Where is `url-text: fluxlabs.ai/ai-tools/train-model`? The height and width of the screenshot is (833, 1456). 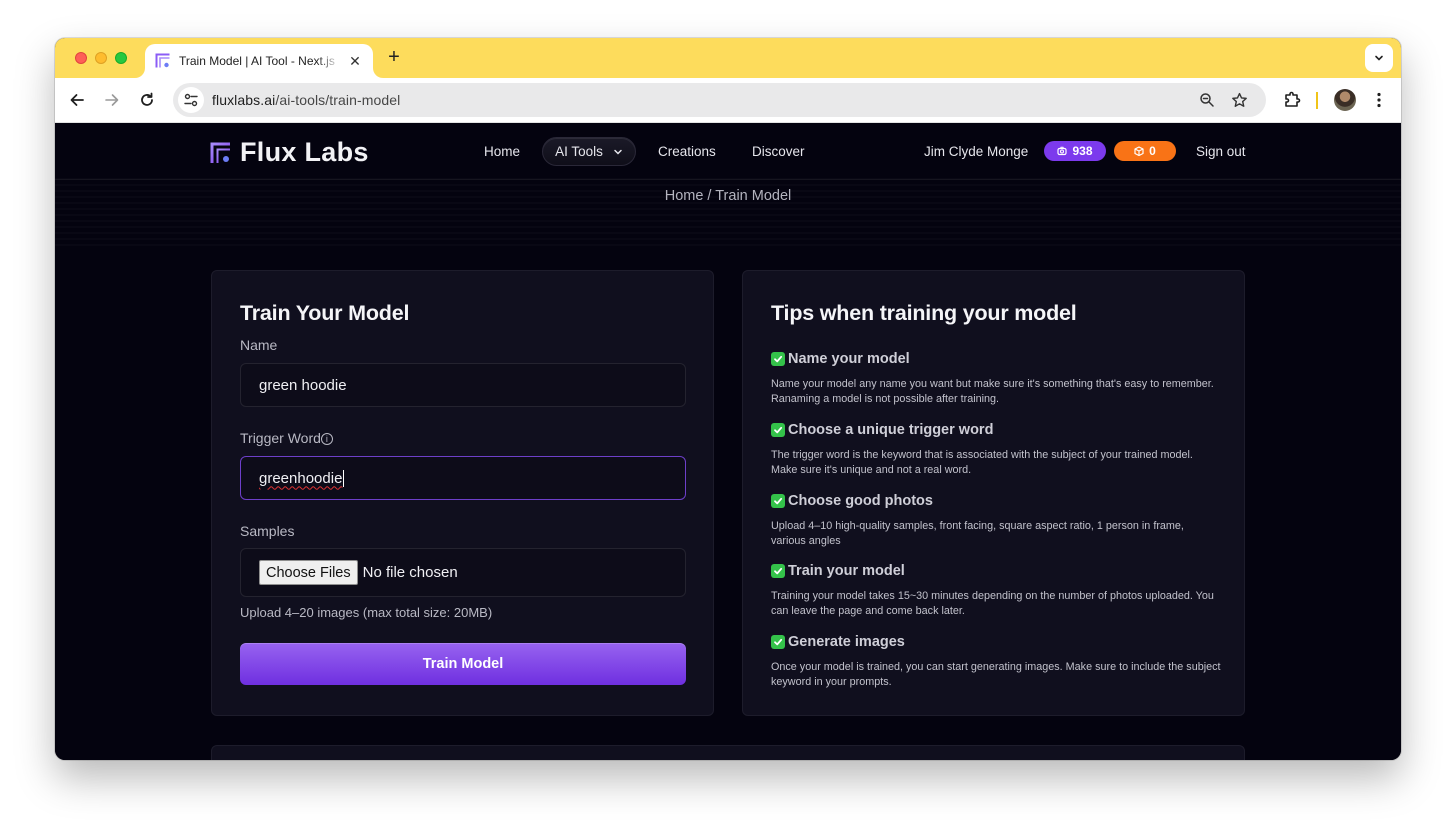 url-text: fluxlabs.ai/ai-tools/train-model is located at coordinates (306, 100).